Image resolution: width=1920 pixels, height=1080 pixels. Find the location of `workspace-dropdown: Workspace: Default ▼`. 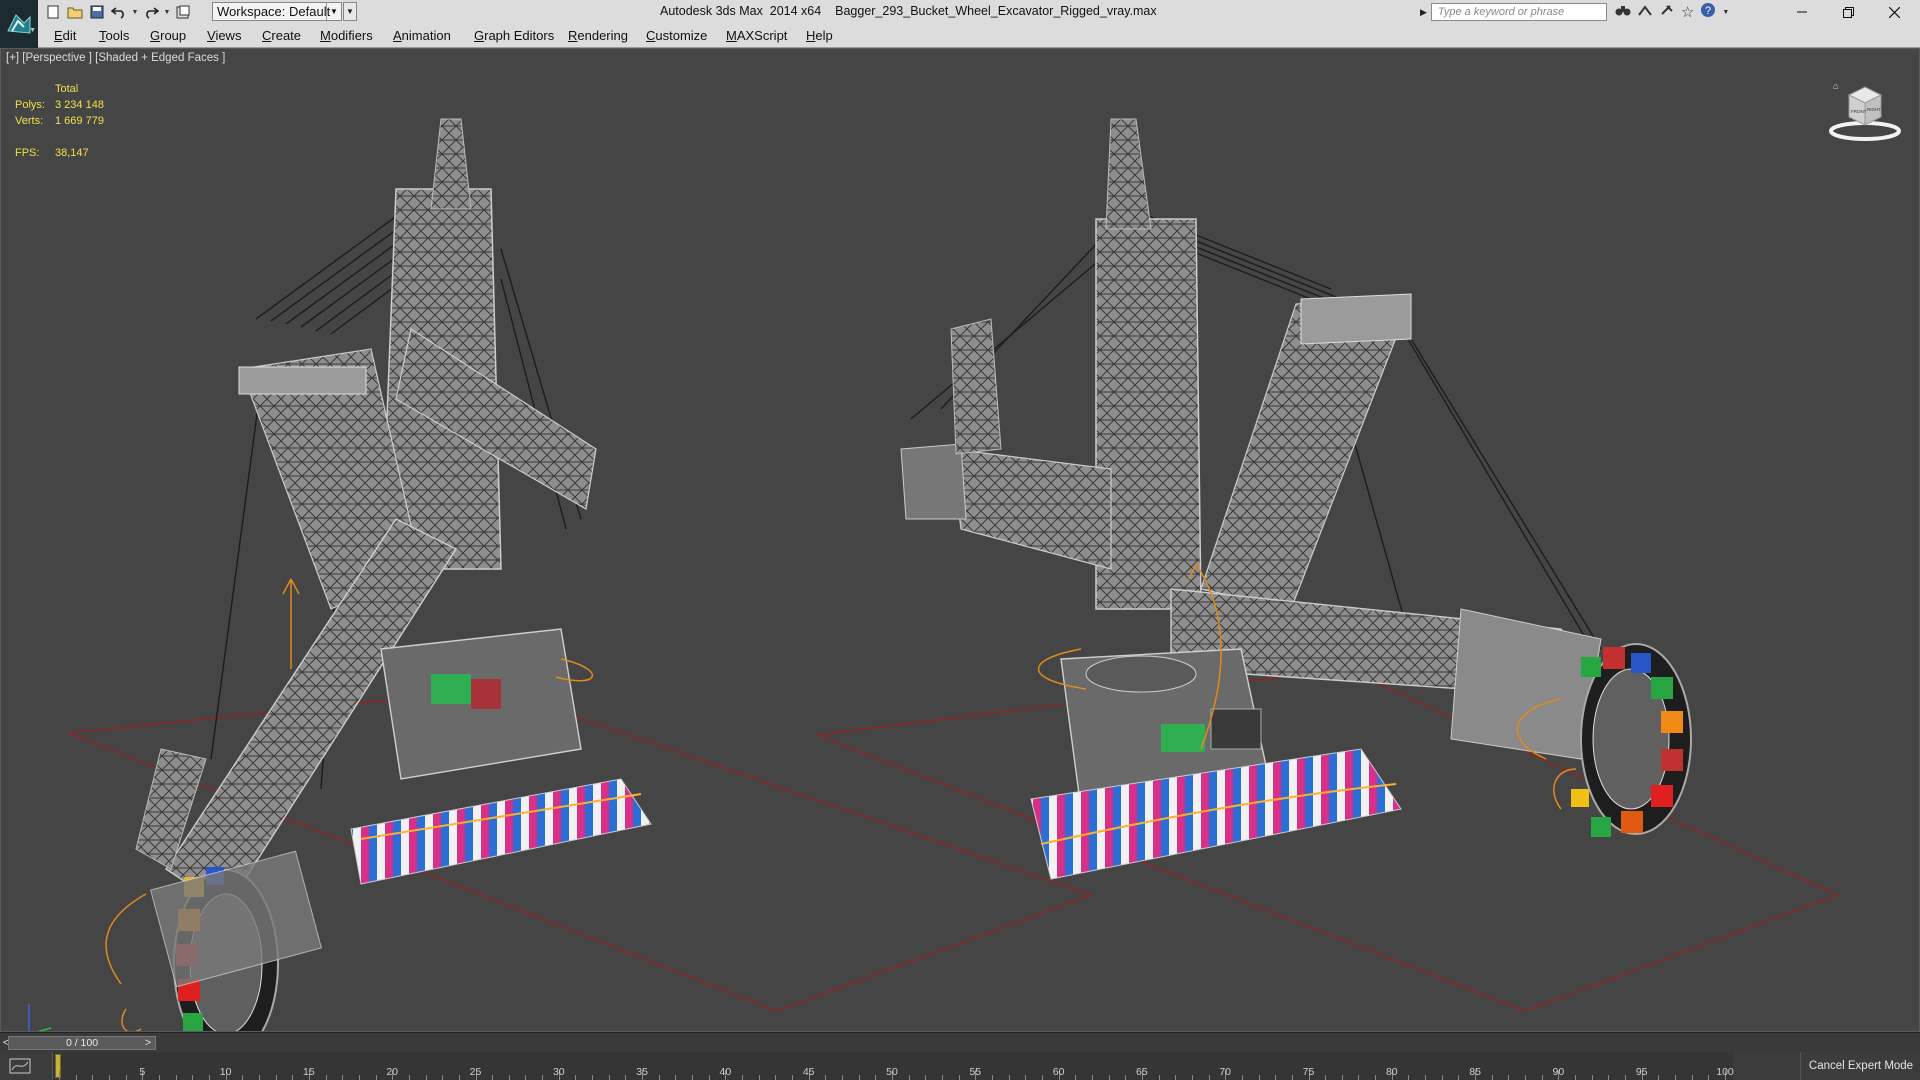

workspace-dropdown: Workspace: Default ▼ is located at coordinates (277, 11).